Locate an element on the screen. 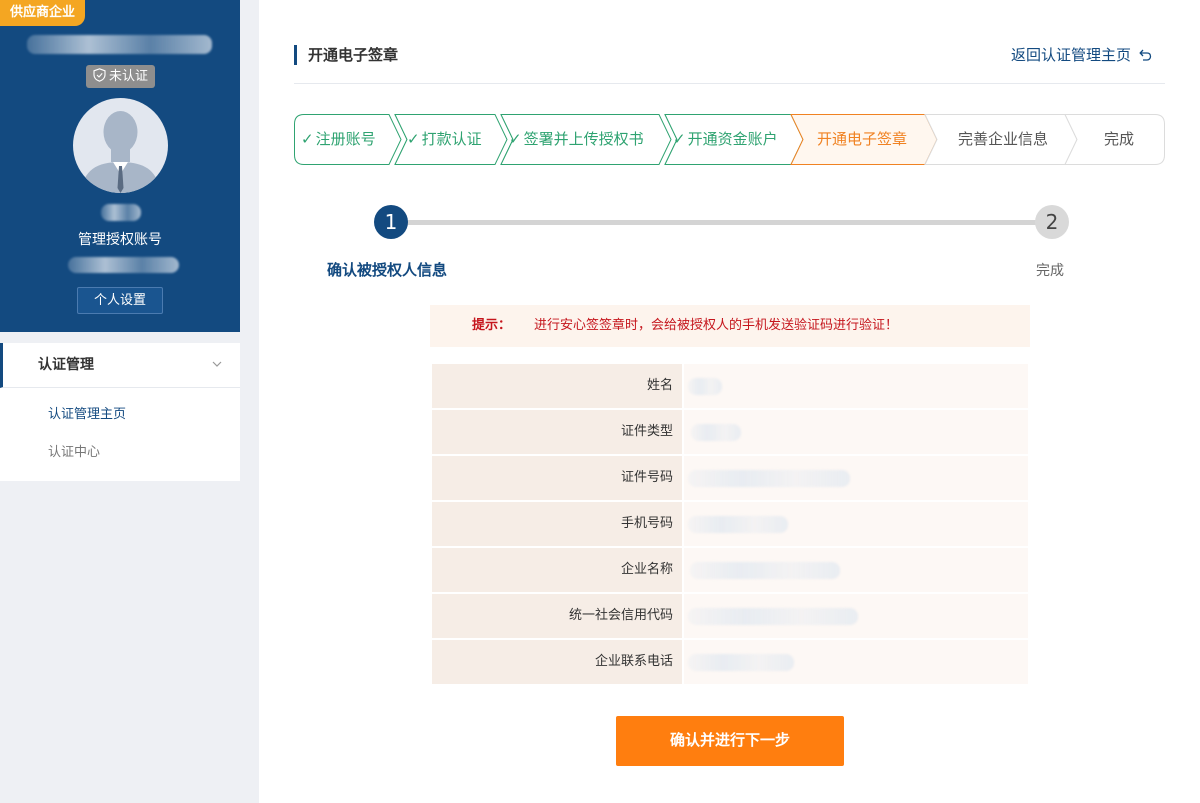  menu-section-certification: 认证管理 is located at coordinates (120, 365).